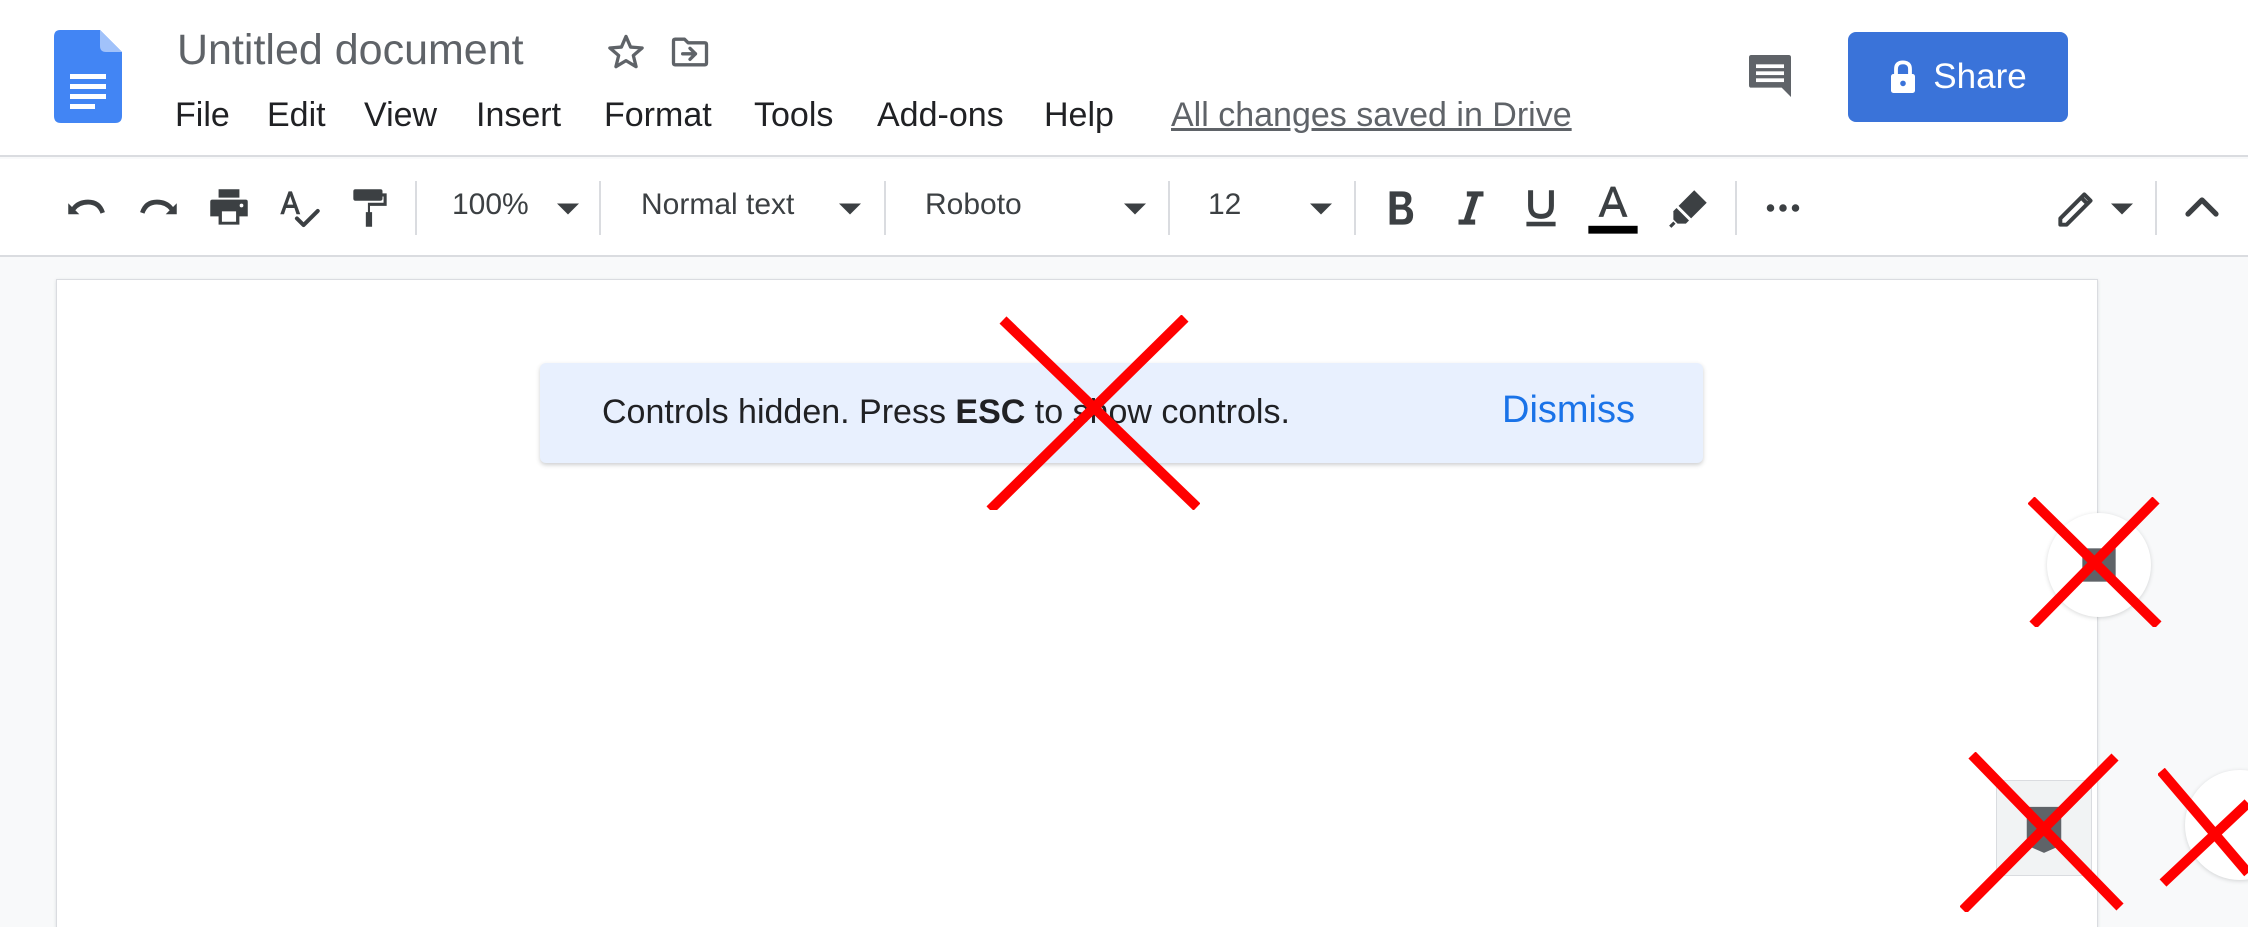 This screenshot has height=927, width=2248. I want to click on explore-button, so click(2044, 828).